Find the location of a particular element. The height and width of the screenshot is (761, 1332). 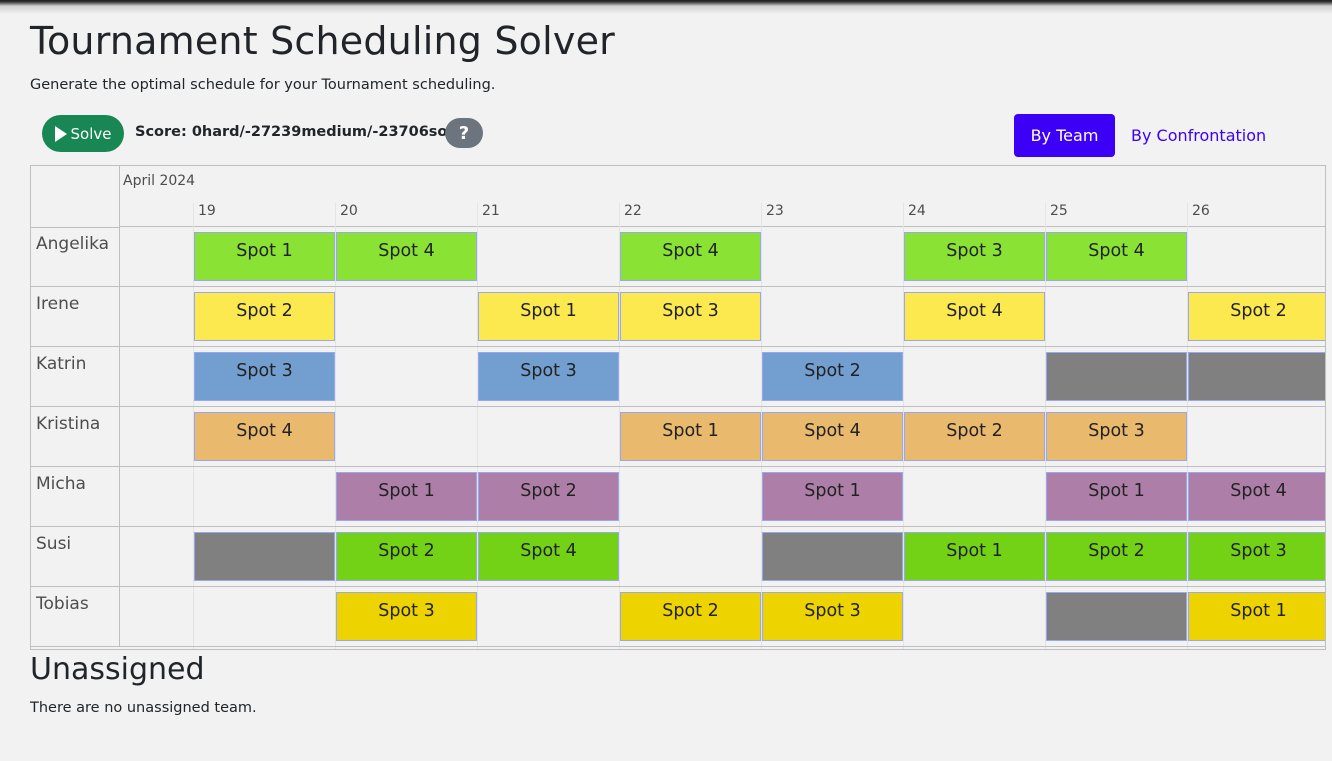

day-header: 22 is located at coordinates (630, 215).